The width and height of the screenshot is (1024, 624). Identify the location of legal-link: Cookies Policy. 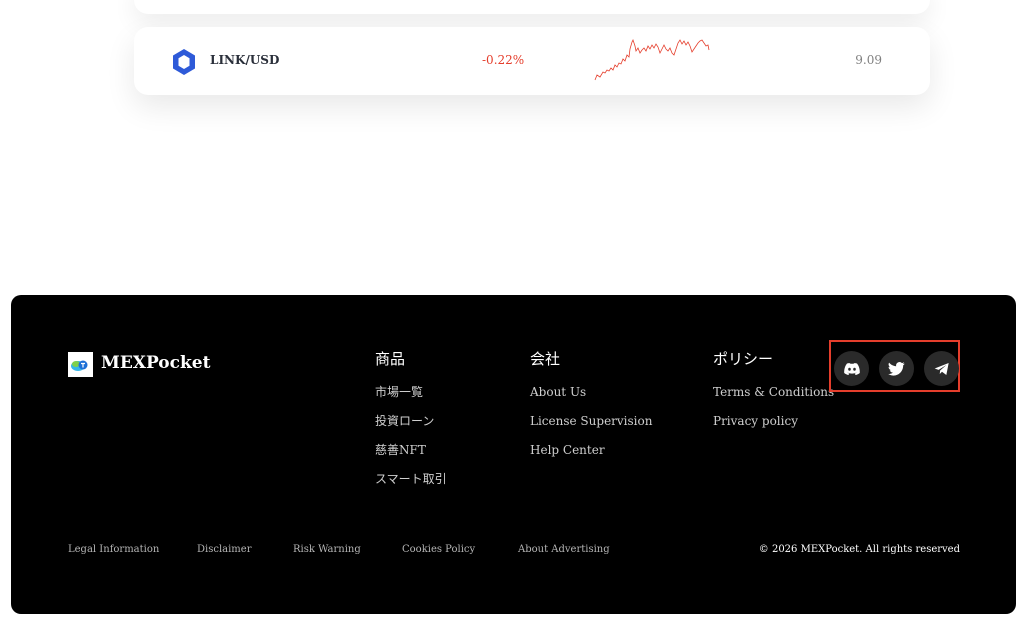
(438, 549).